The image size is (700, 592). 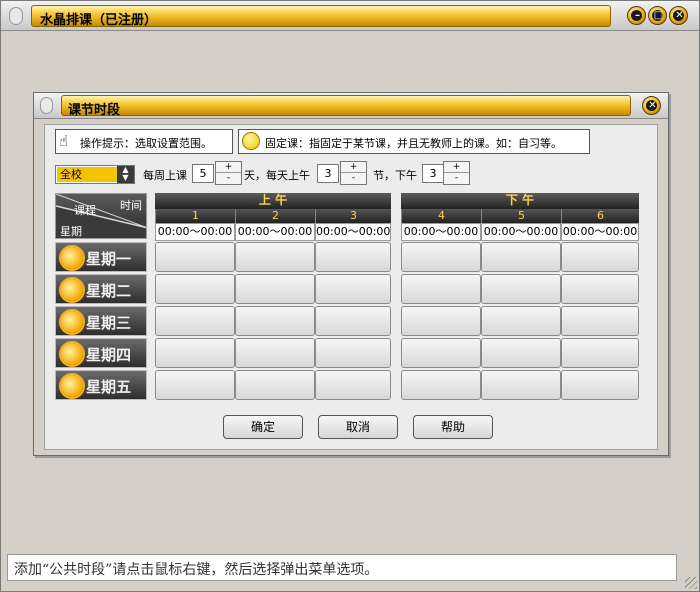 I want to click on afternoon-lessons-stepper: + -, so click(x=456, y=173).